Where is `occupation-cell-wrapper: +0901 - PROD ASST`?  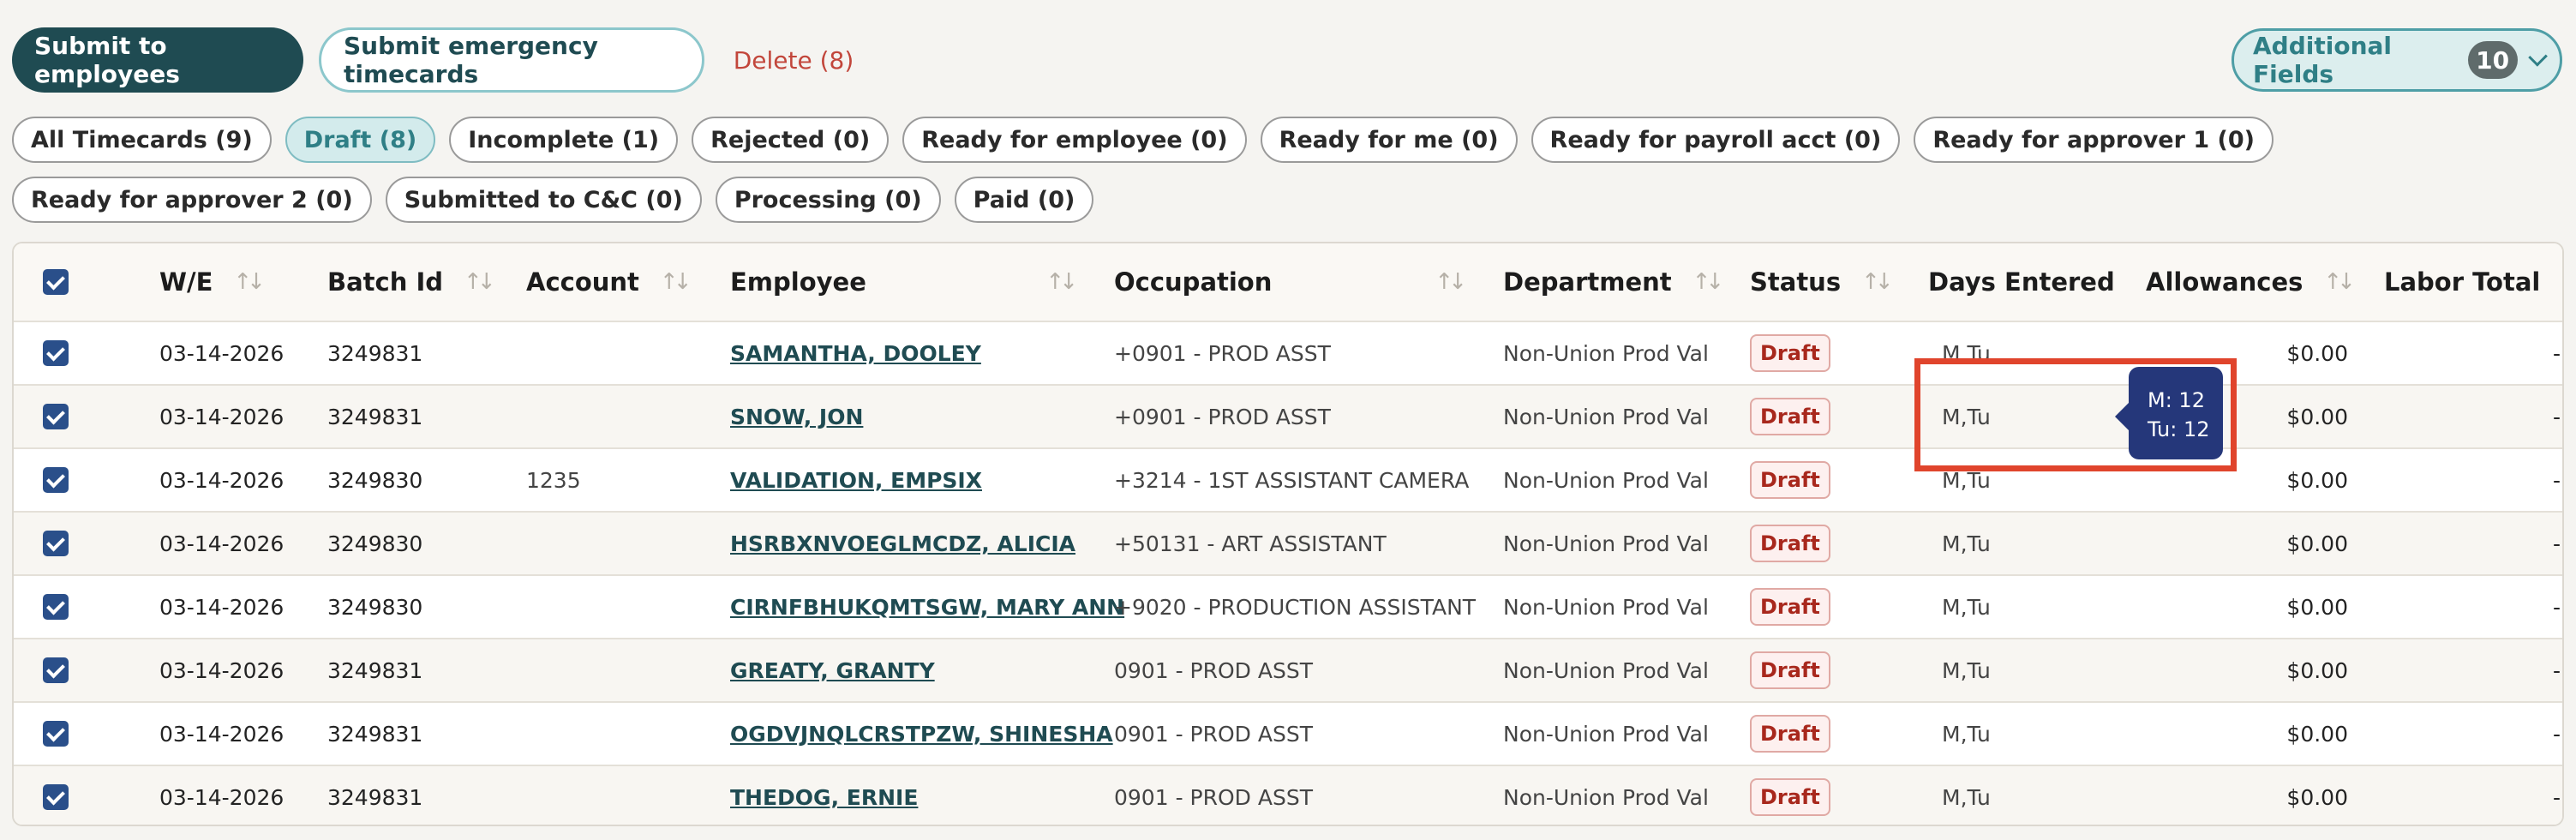 occupation-cell-wrapper: +0901 - PROD ASST is located at coordinates (1222, 416).